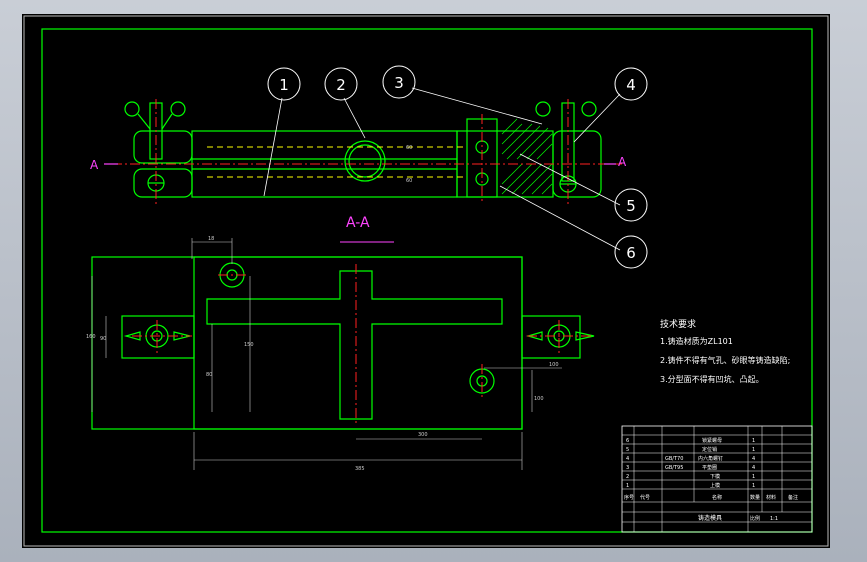 This screenshot has width=867, height=562. What do you see at coordinates (589, 109) in the screenshot?
I see `right-wing-nut-r` at bounding box center [589, 109].